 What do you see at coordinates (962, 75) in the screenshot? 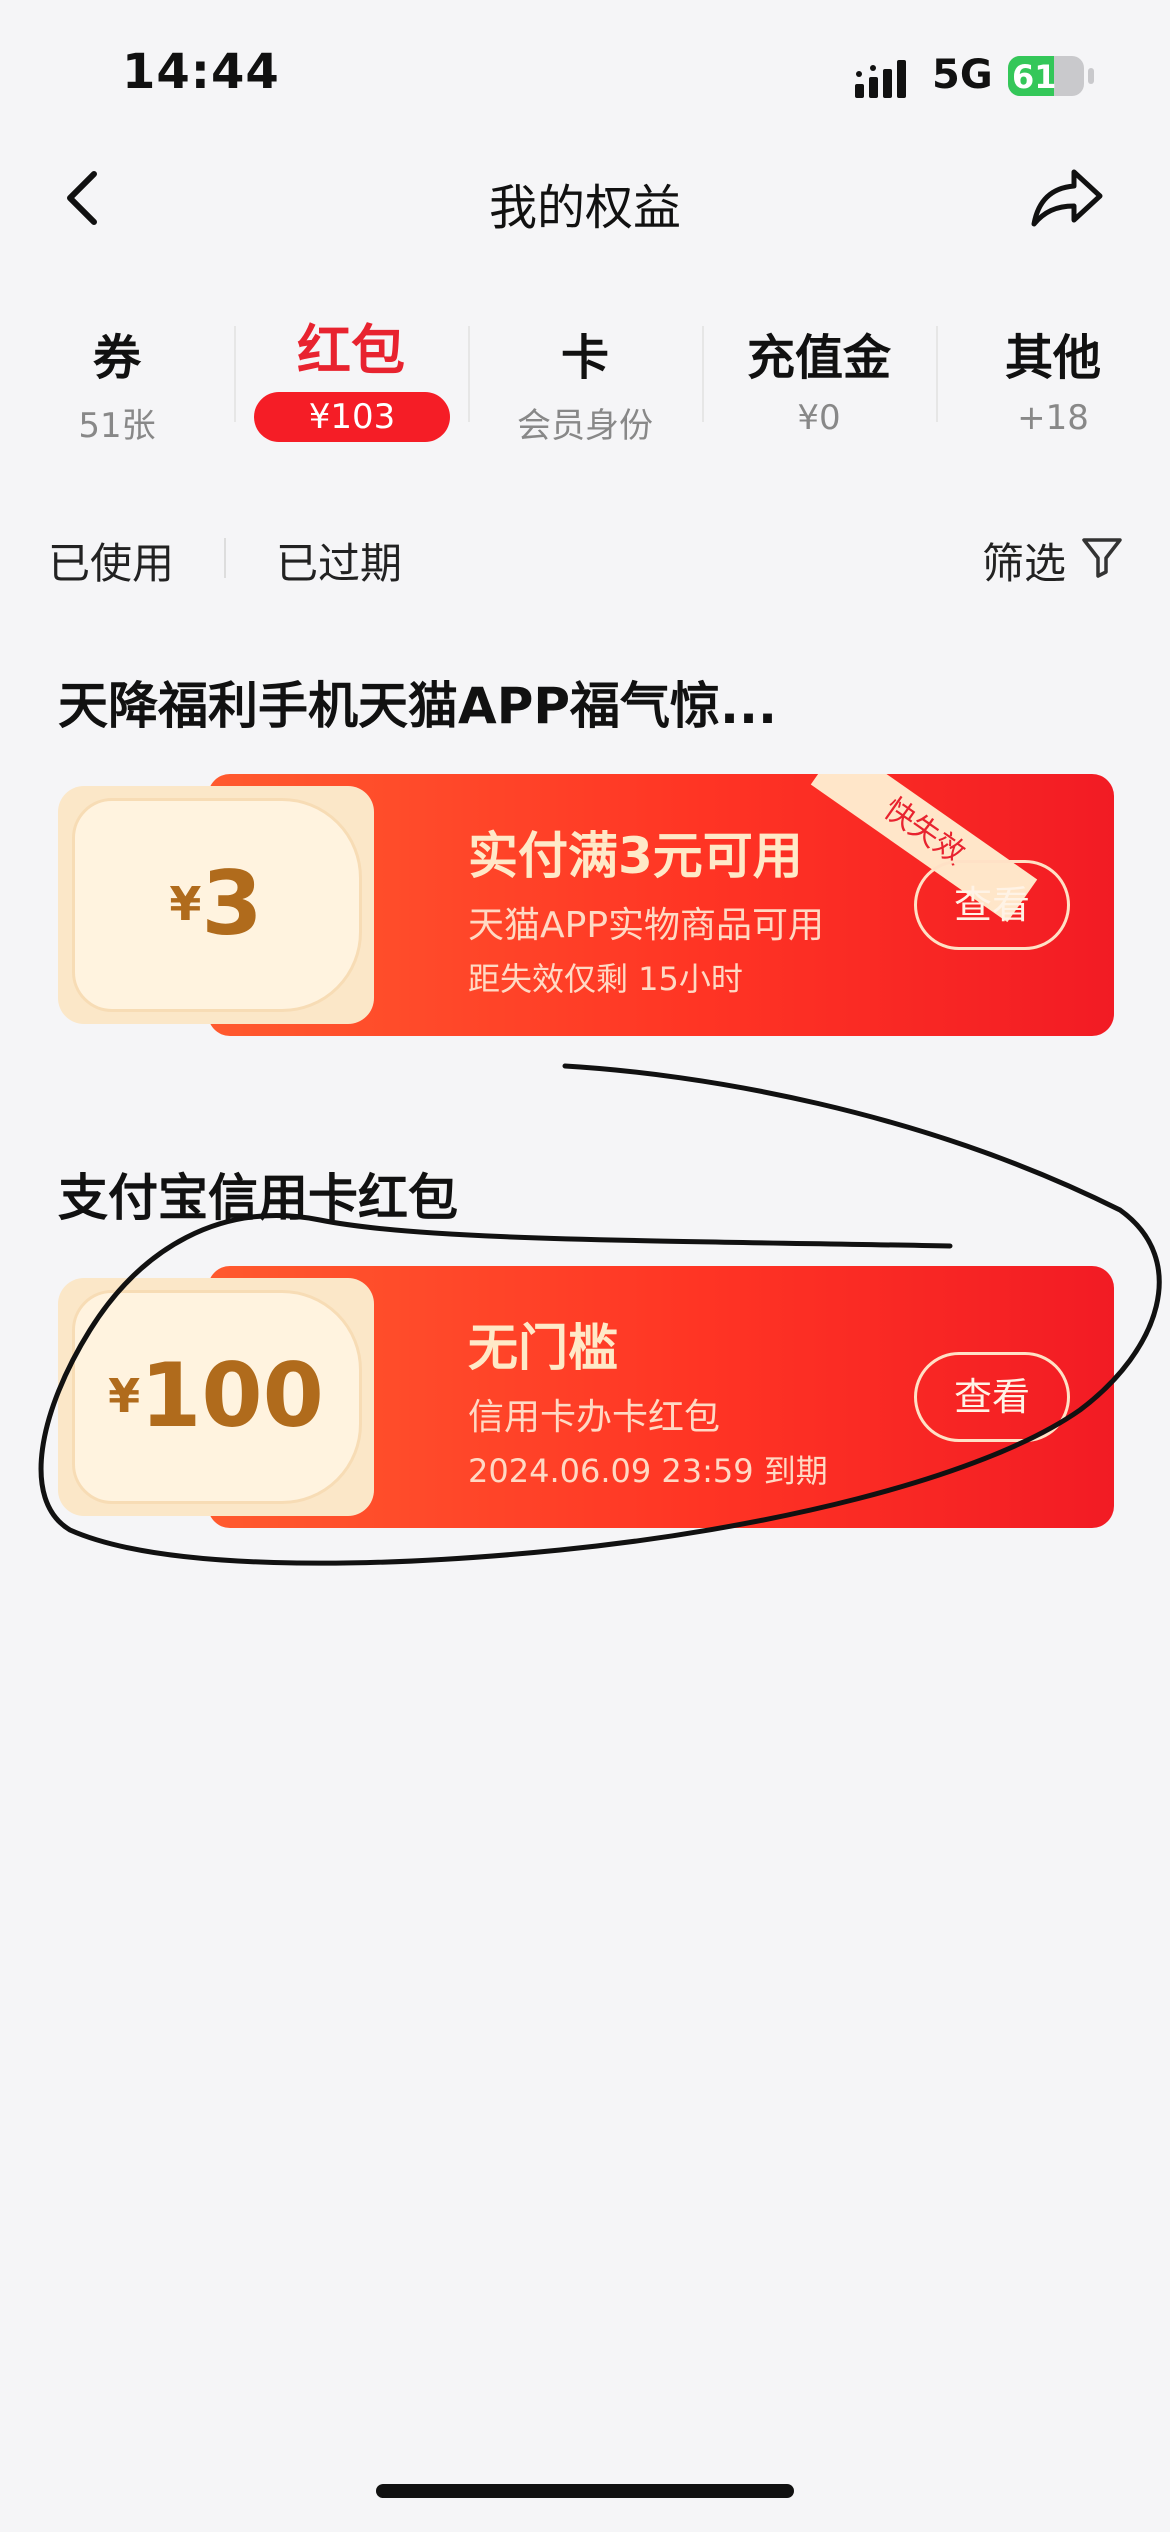
I see `network-type: 5G` at bounding box center [962, 75].